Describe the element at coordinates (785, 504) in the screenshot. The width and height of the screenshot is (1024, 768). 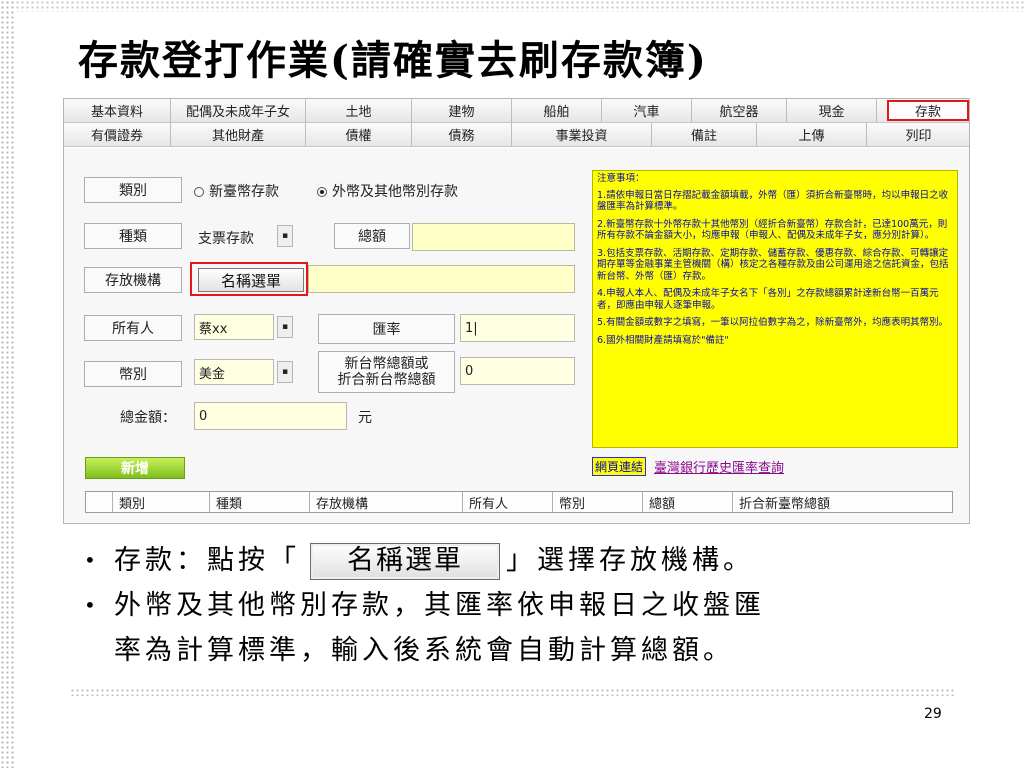
I see `th-ntd-total: 折合新臺幣總額` at that location.